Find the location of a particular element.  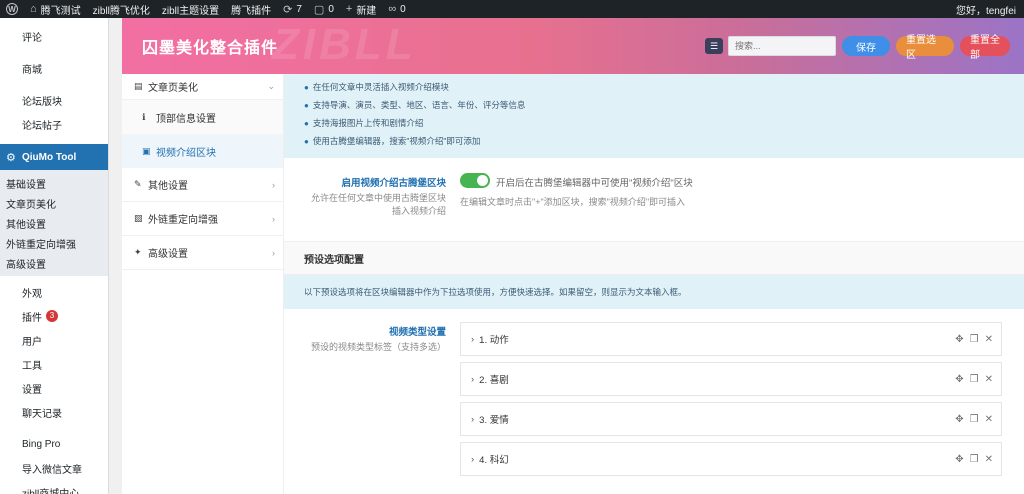

menu-label: 论坛帖子 is located at coordinates (42, 126).